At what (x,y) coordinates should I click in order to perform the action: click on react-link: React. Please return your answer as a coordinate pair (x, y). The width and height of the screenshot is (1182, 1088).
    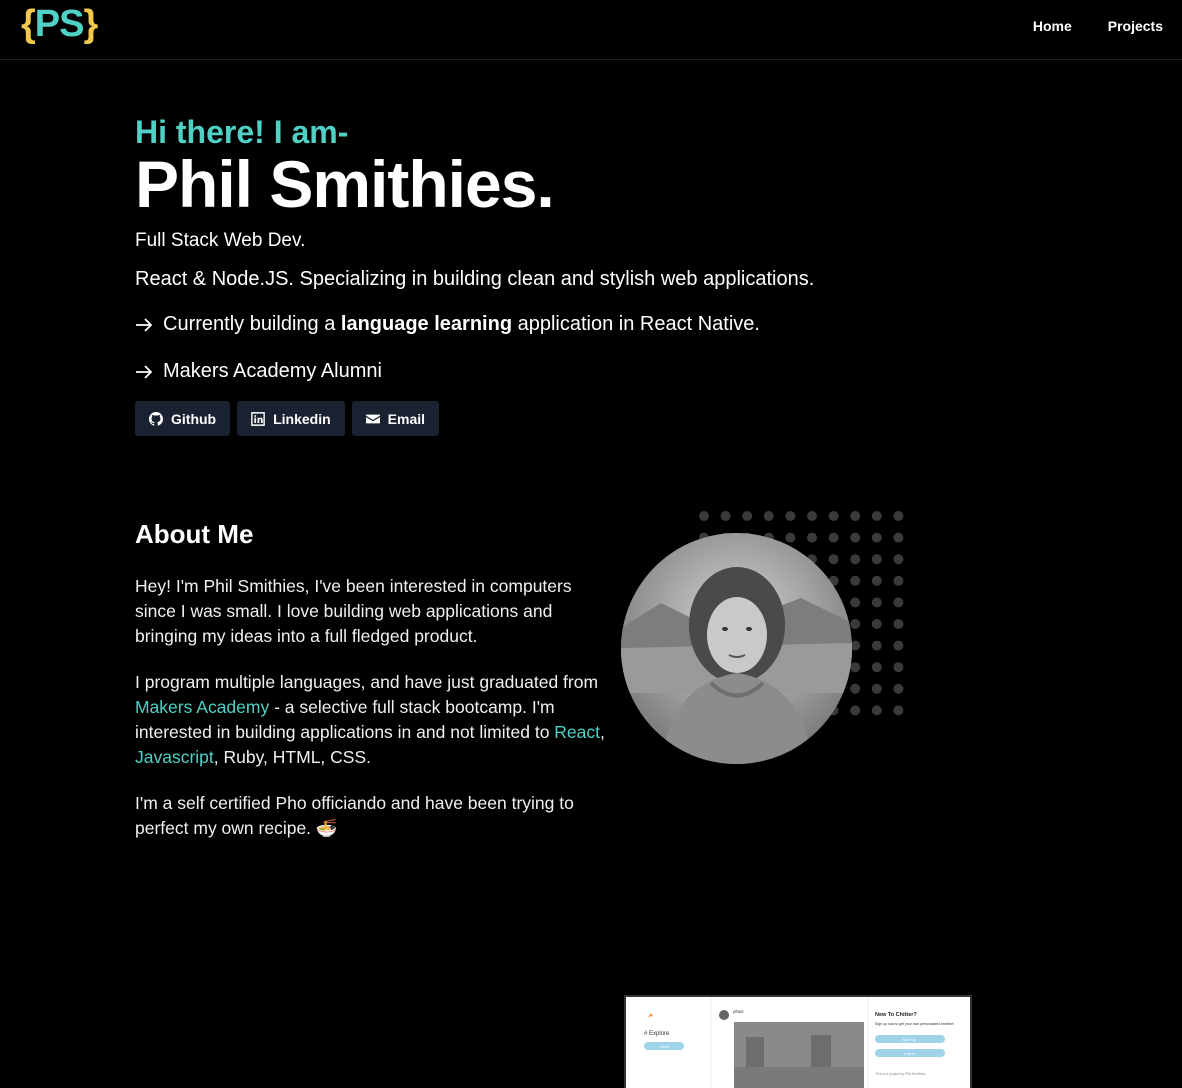
    Looking at the image, I should click on (577, 732).